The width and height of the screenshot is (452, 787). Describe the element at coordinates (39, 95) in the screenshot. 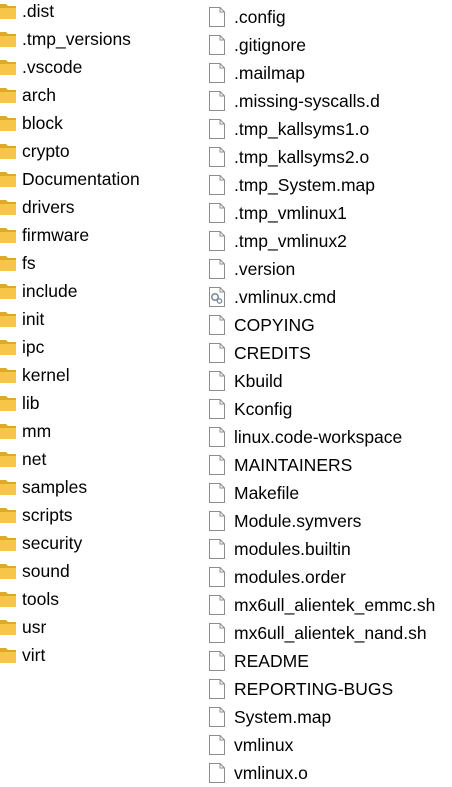

I see `folder-name: arch` at that location.